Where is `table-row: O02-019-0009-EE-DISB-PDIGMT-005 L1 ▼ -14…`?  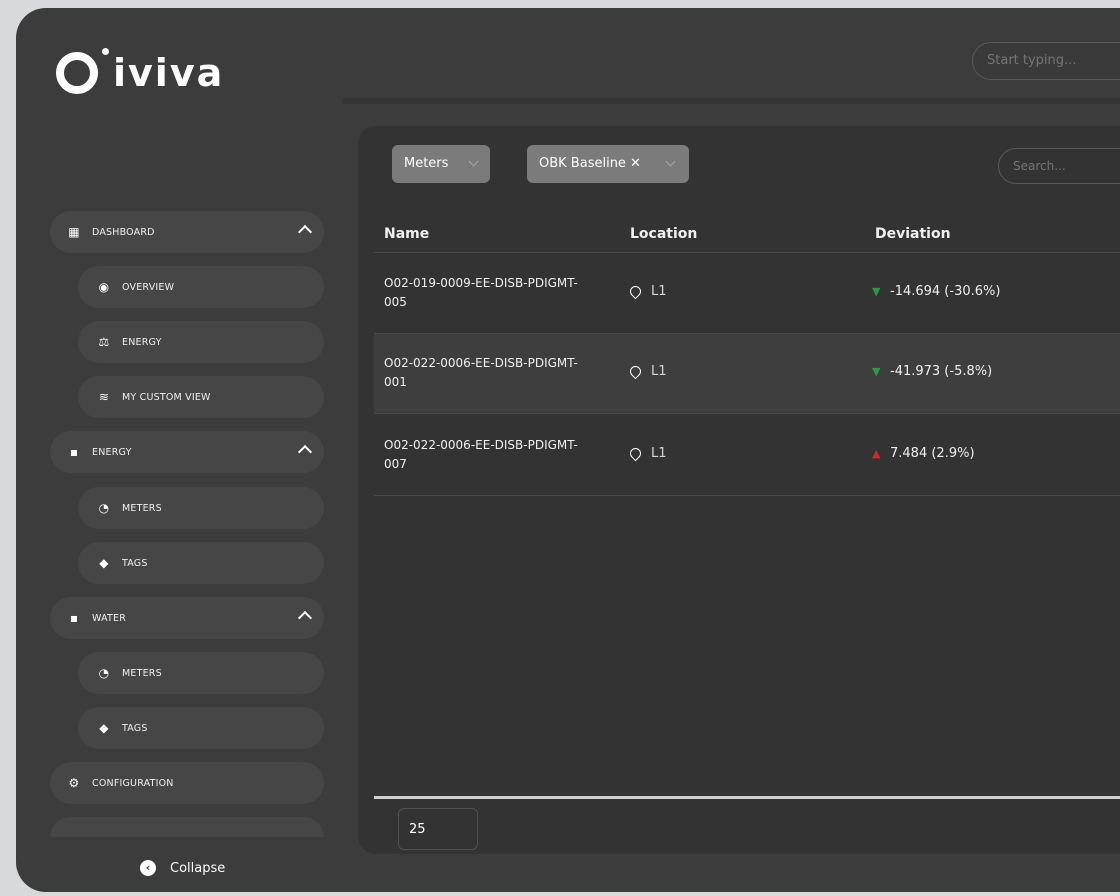 table-row: O02-019-0009-EE-DISB-PDIGMT-005 L1 ▼ -14… is located at coordinates (747, 294).